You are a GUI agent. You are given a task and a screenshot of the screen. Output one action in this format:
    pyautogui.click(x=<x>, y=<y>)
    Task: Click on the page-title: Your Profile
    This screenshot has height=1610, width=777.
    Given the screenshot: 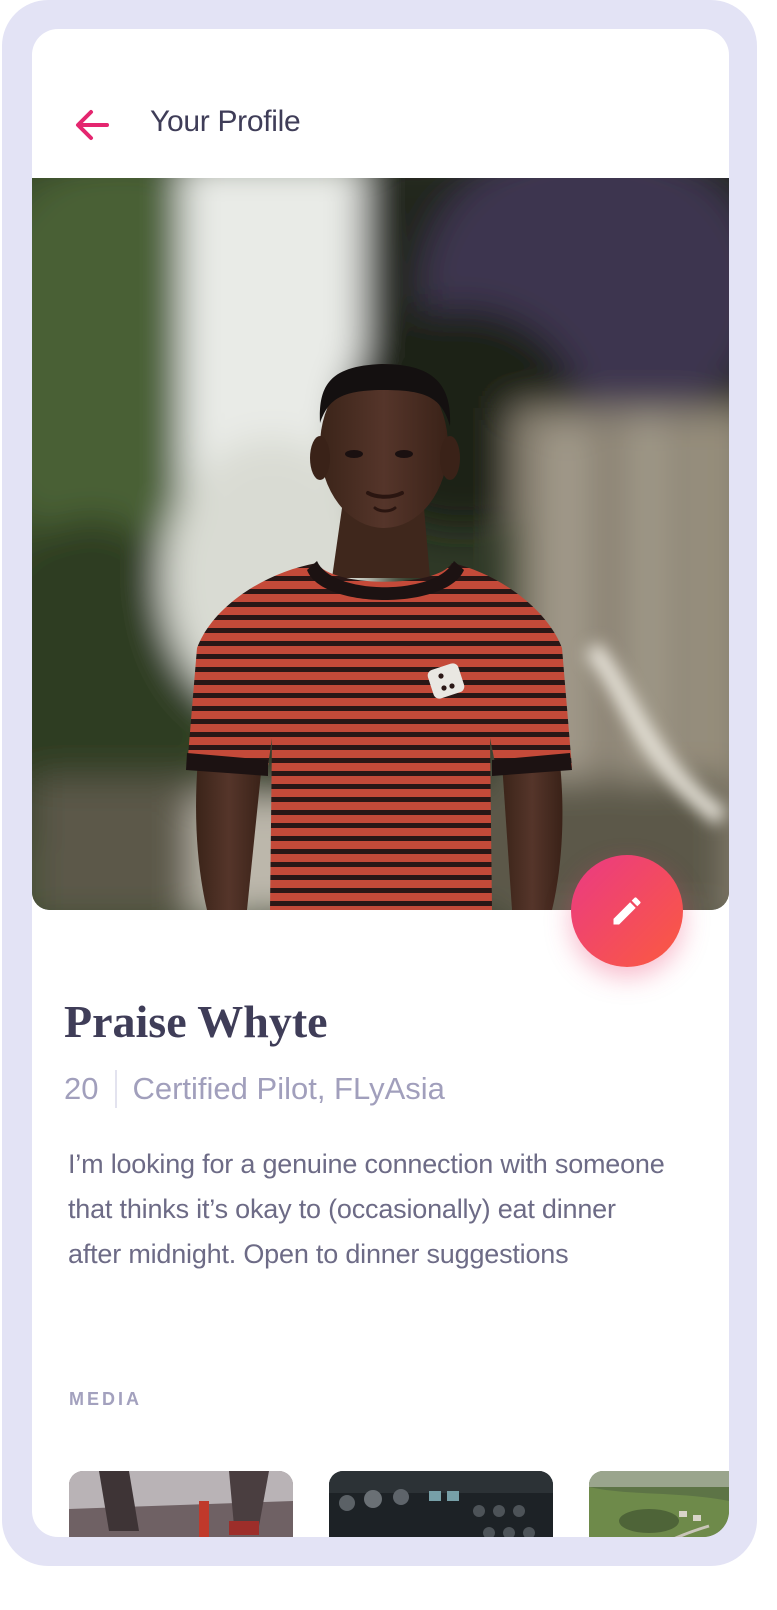 What is the action you would take?
    pyautogui.click(x=225, y=121)
    